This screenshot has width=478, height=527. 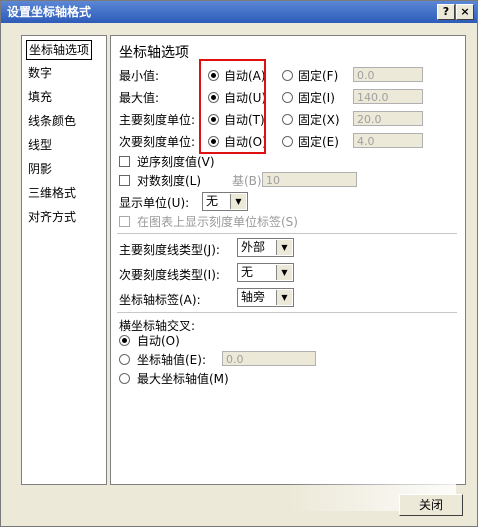 I want to click on major-unit-fixed-label: 固定(X), so click(x=319, y=120).